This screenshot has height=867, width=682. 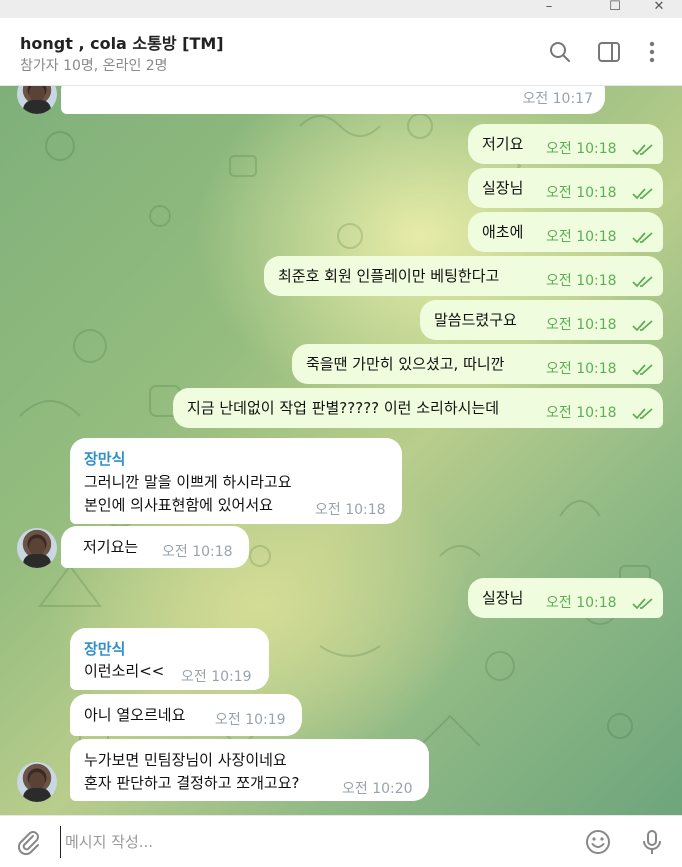 I want to click on message-text: 그러니깐 말을 이쁘게 하시라고요, so click(x=188, y=482).